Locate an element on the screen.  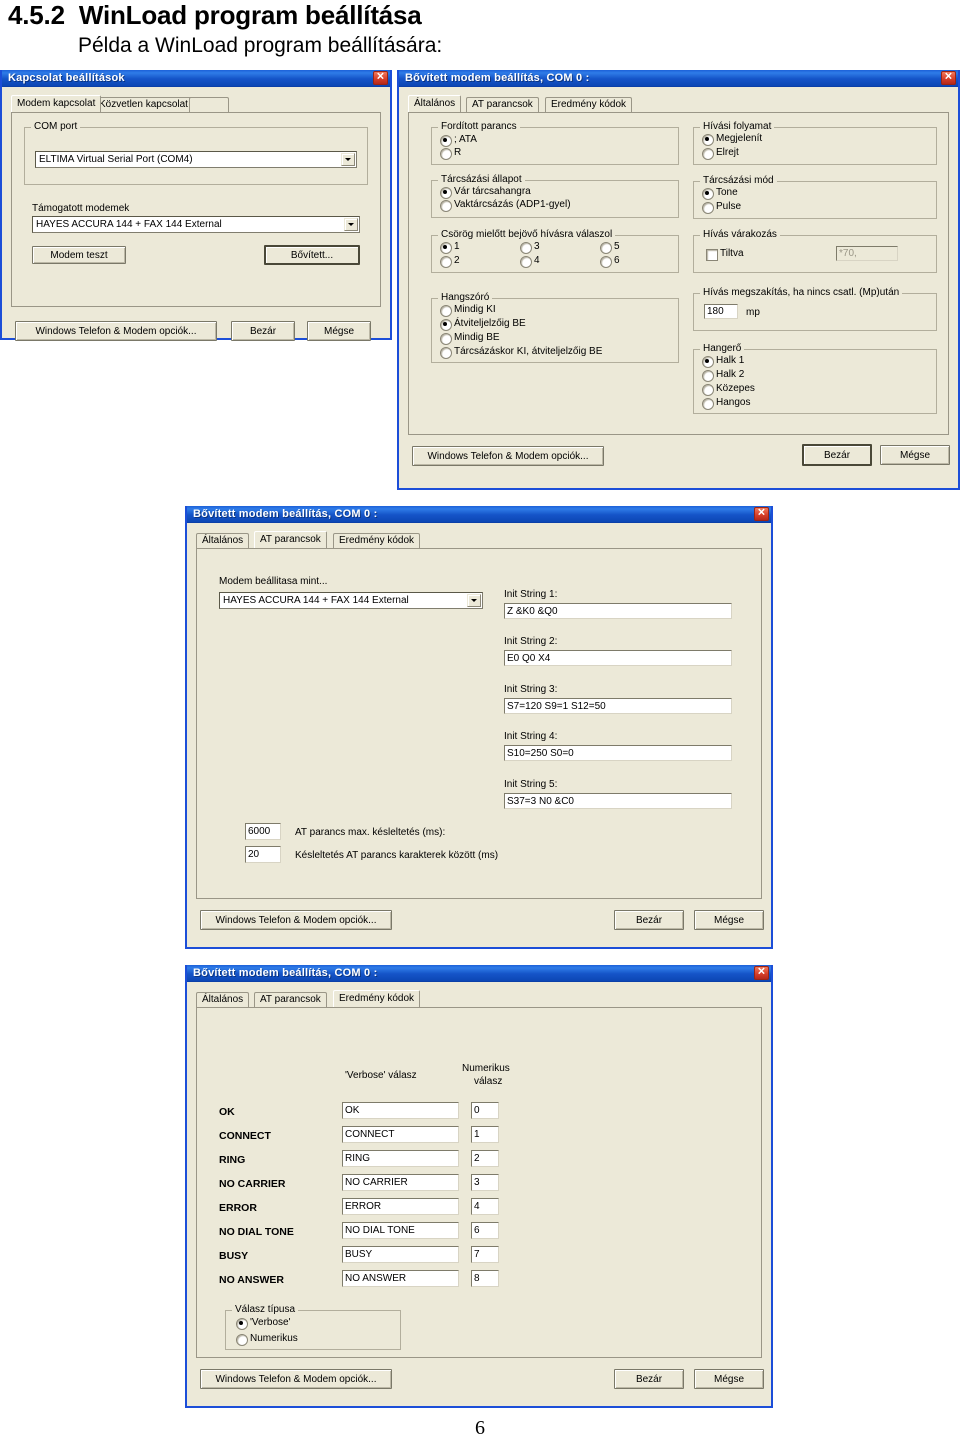
result-code-numeric-input: 2 is located at coordinates (485, 1158).